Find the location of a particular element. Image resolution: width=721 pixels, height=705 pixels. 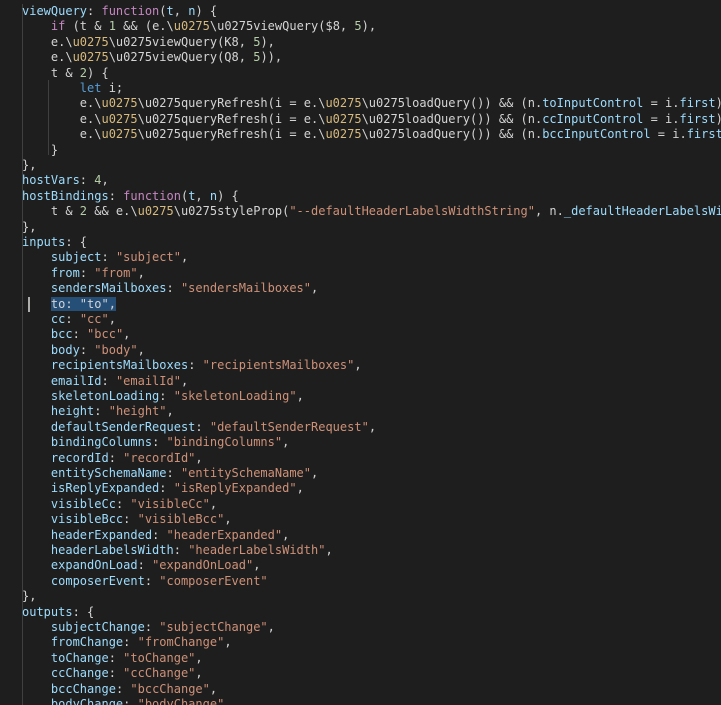

code-line: skeletonLoading: "skeletonLoading", is located at coordinates (163, 396).